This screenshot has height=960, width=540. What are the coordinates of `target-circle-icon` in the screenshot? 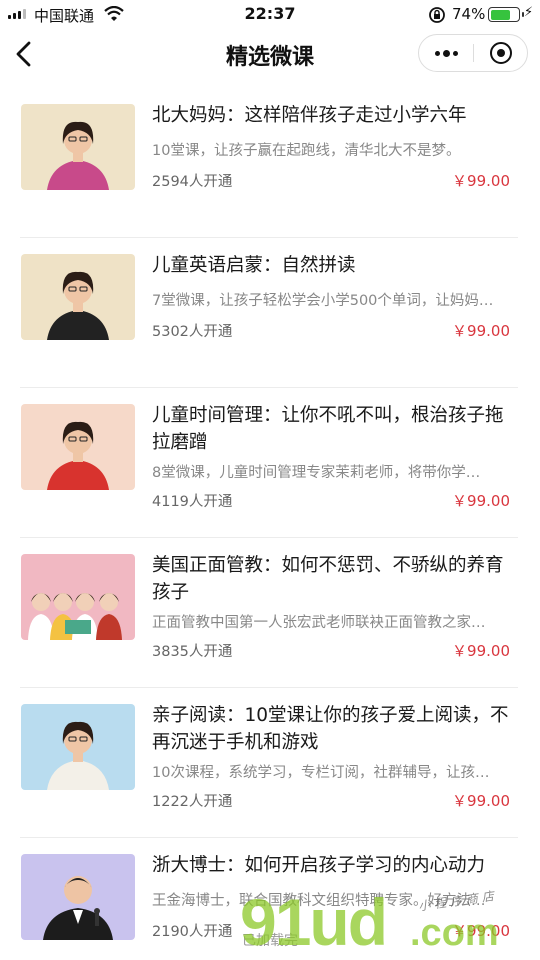 It's located at (501, 53).